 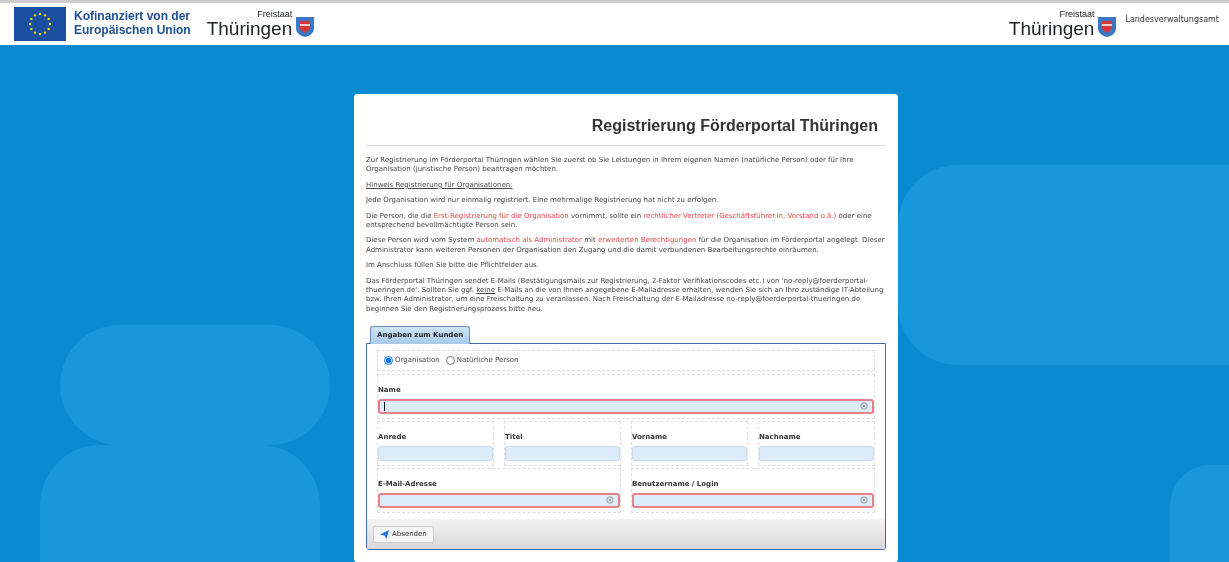 I want to click on text-cursor, so click(x=384, y=407).